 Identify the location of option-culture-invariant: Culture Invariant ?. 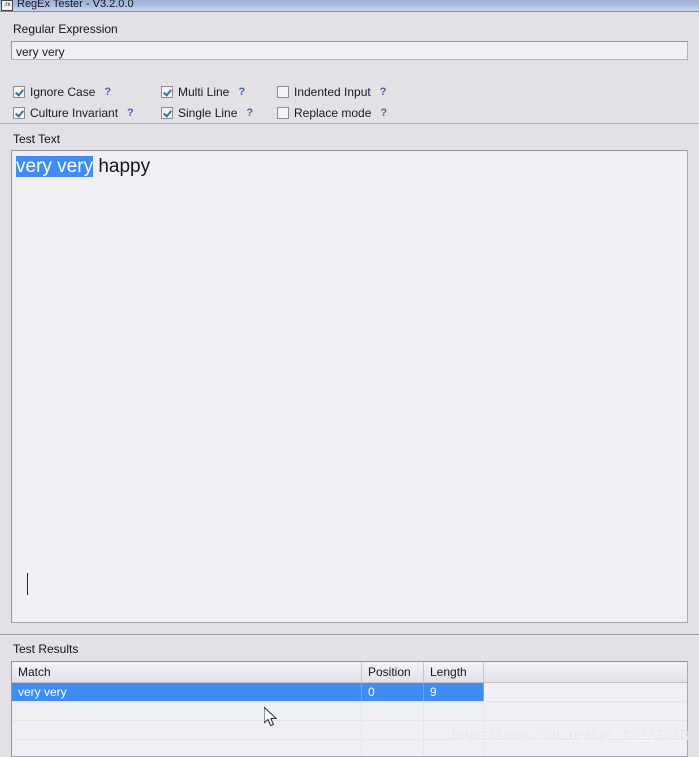
(73, 113).